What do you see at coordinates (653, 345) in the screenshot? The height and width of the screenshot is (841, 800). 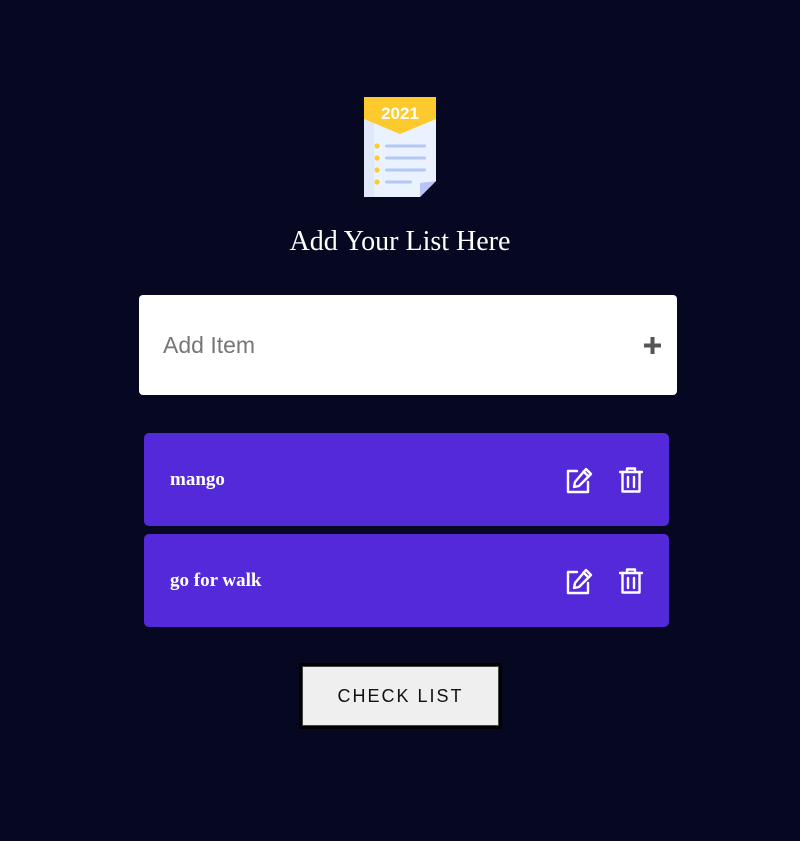 I see `plus-icon` at bounding box center [653, 345].